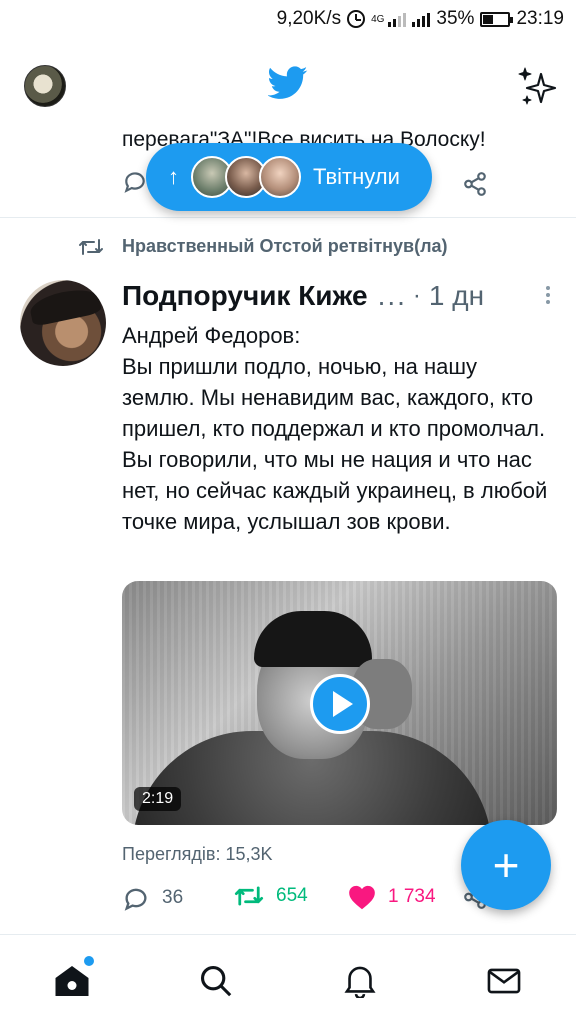 This screenshot has width=576, height=1024. What do you see at coordinates (456, 296) in the screenshot?
I see `tweet-time: 1 дн` at bounding box center [456, 296].